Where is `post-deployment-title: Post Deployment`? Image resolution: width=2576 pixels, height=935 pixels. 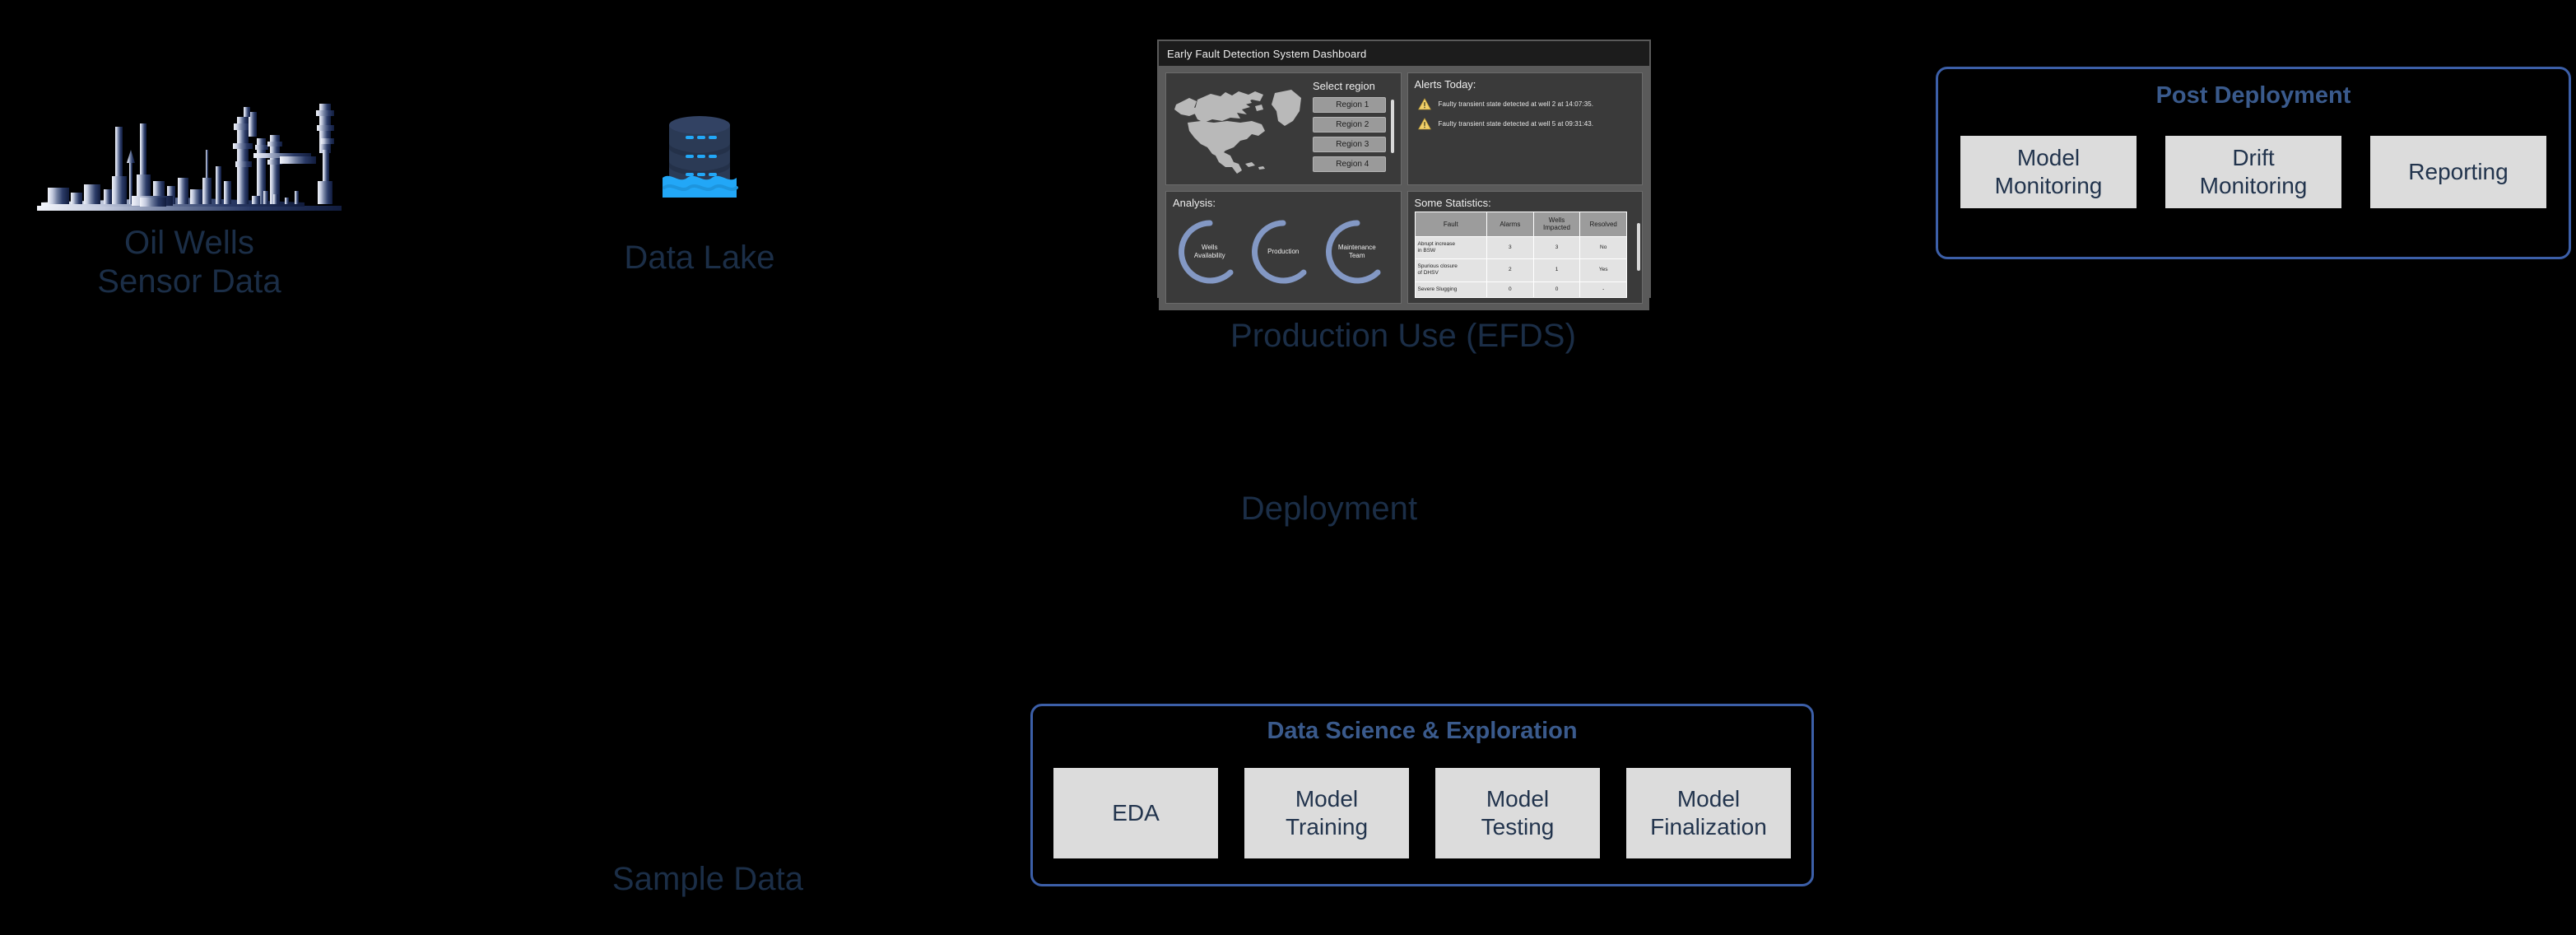 post-deployment-title: Post Deployment is located at coordinates (2253, 96).